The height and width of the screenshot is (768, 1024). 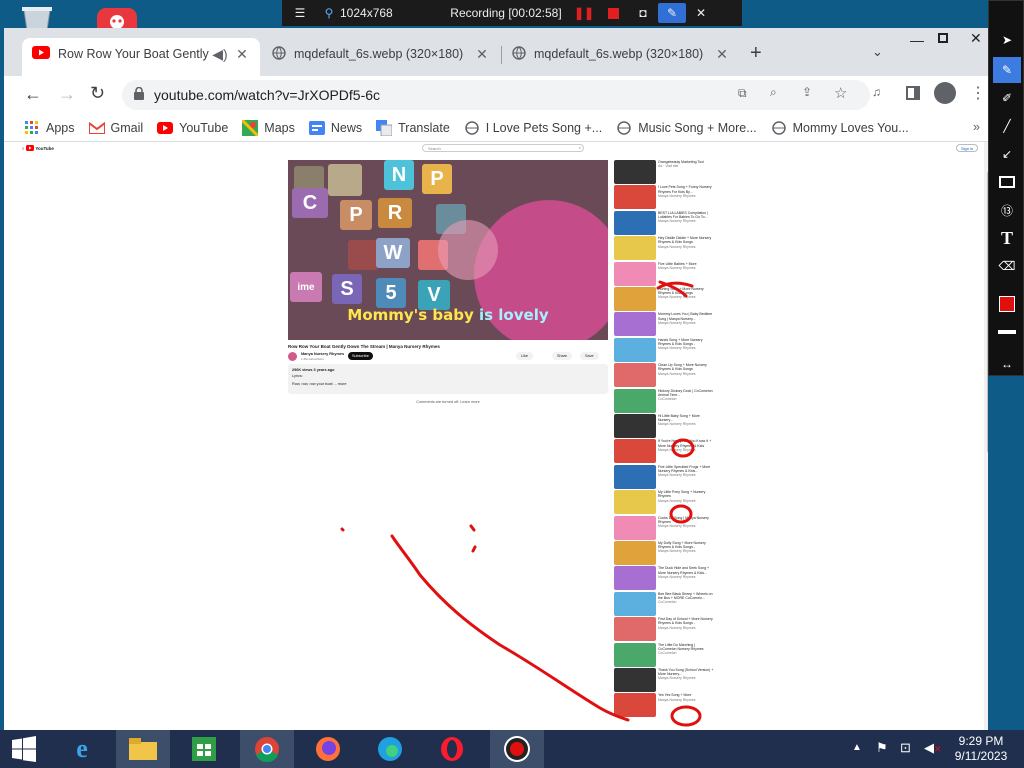 I want to click on stop-icon, so click(x=613, y=13).